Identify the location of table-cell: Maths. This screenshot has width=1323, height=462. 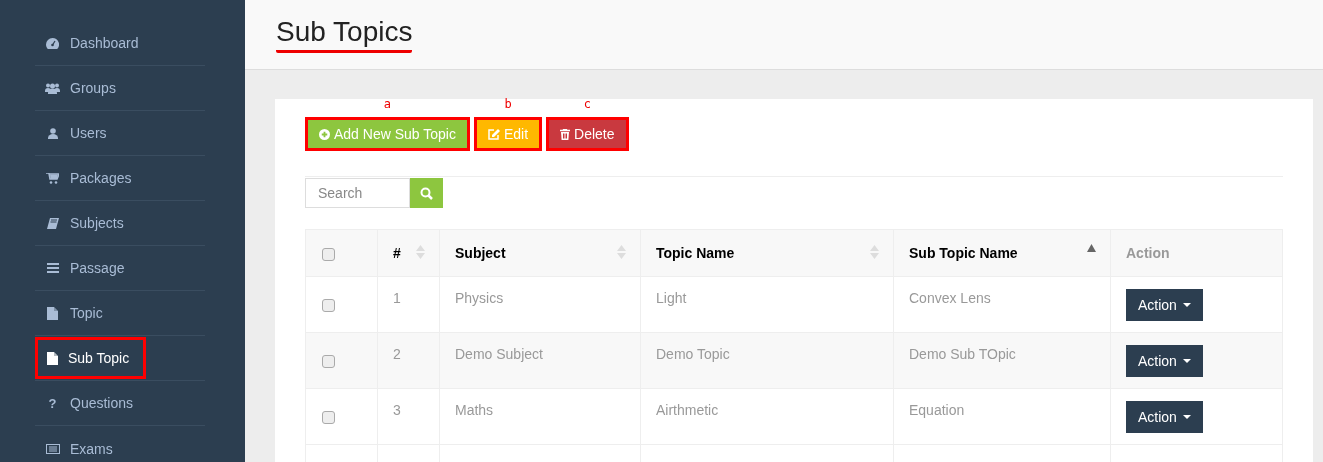
(474, 410).